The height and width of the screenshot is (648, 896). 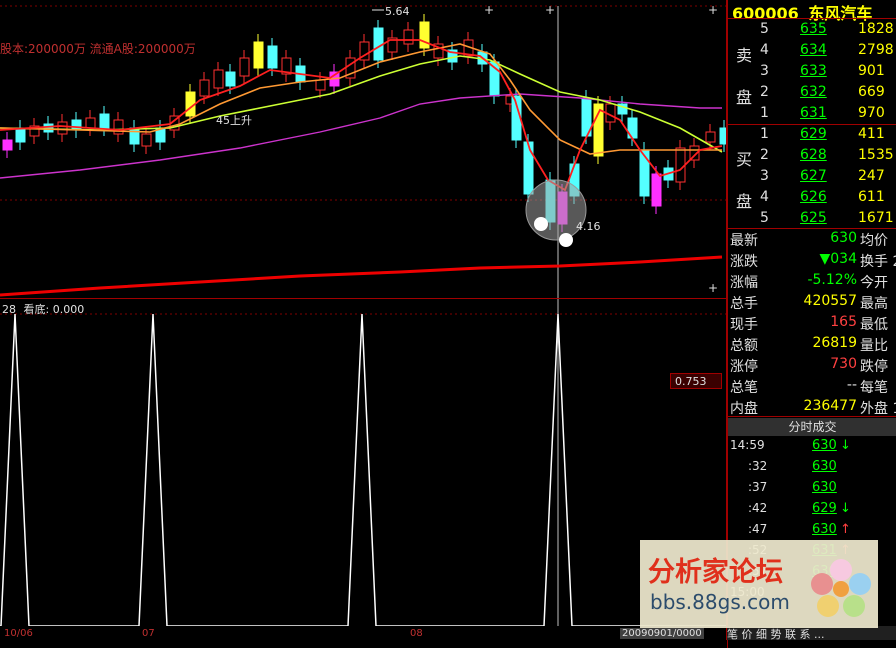 What do you see at coordinates (812, 387) in the screenshot?
I see `quote-row: 总笔 -- 每笔` at bounding box center [812, 387].